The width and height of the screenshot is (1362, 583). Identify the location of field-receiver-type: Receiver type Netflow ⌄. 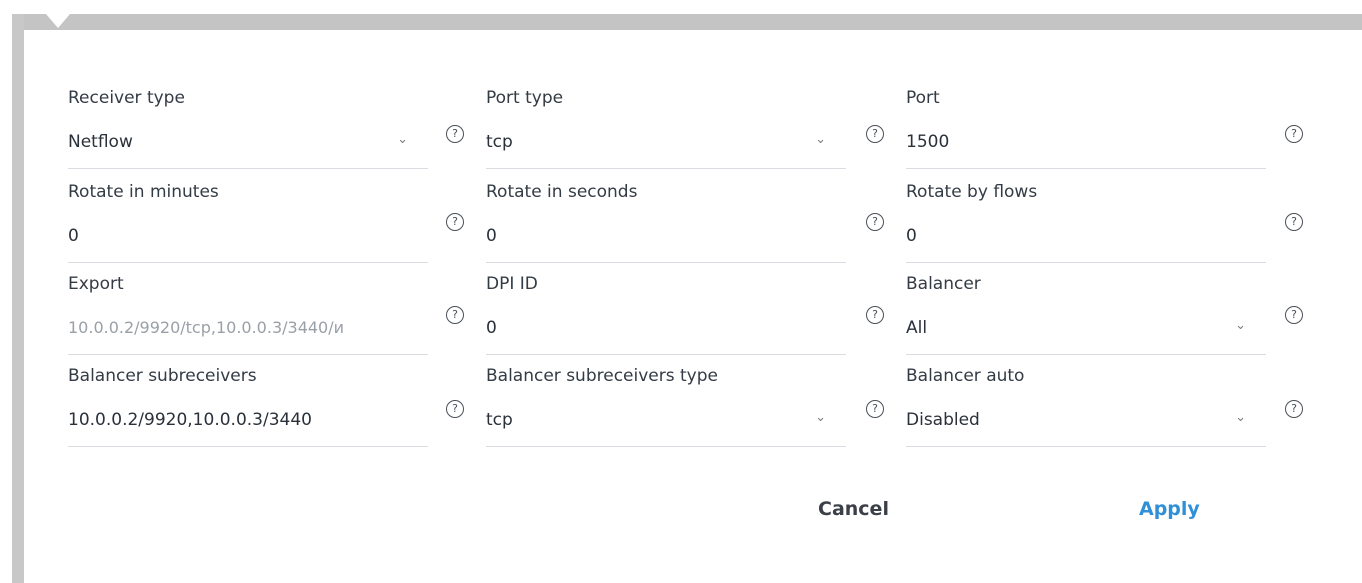
(248, 133).